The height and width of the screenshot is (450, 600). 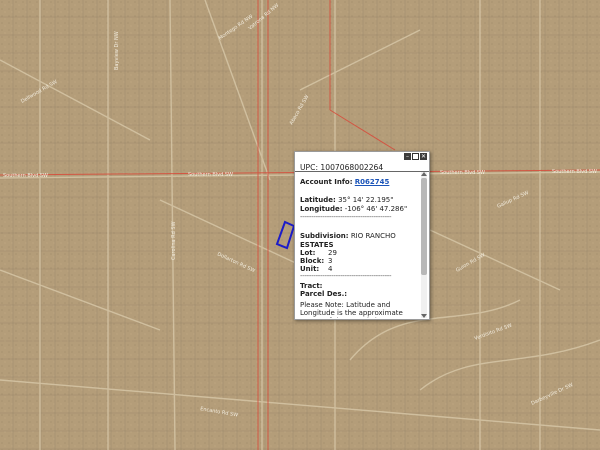 I want to click on scroll-down-icon, so click(x=424, y=316).